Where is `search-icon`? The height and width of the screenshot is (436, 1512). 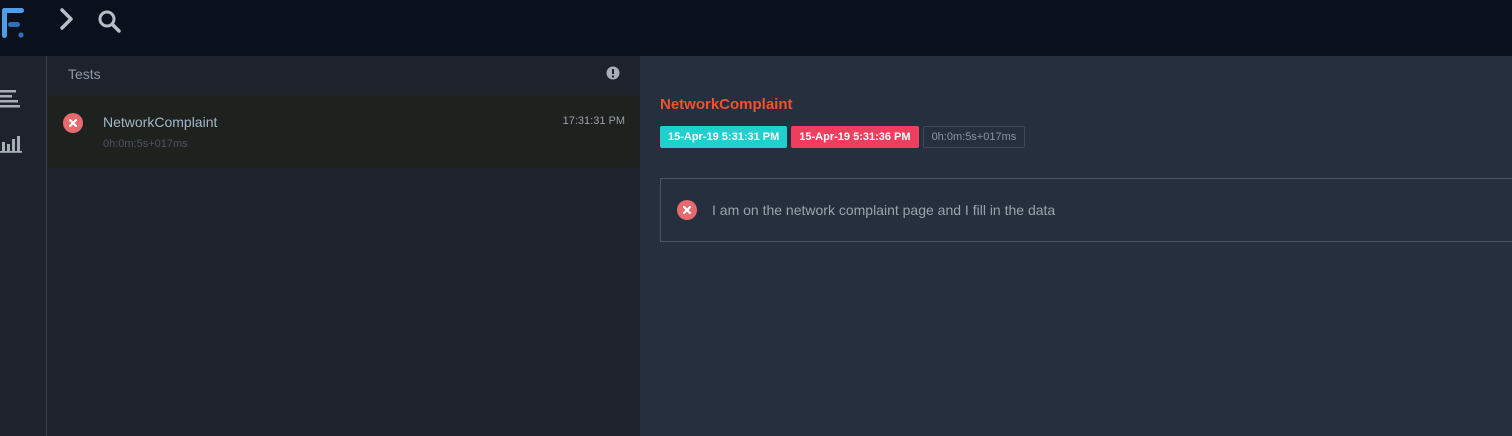
search-icon is located at coordinates (109, 21).